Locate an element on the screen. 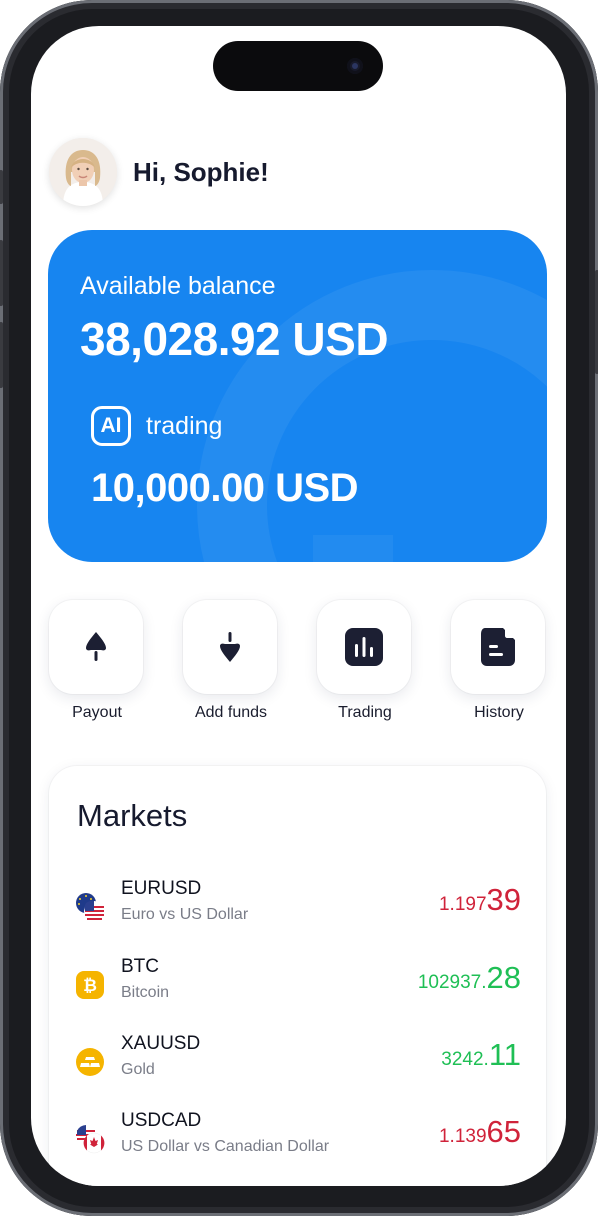  market-row-btc: ₿ BTC Bitcoin 102937.28 is located at coordinates (298, 986).